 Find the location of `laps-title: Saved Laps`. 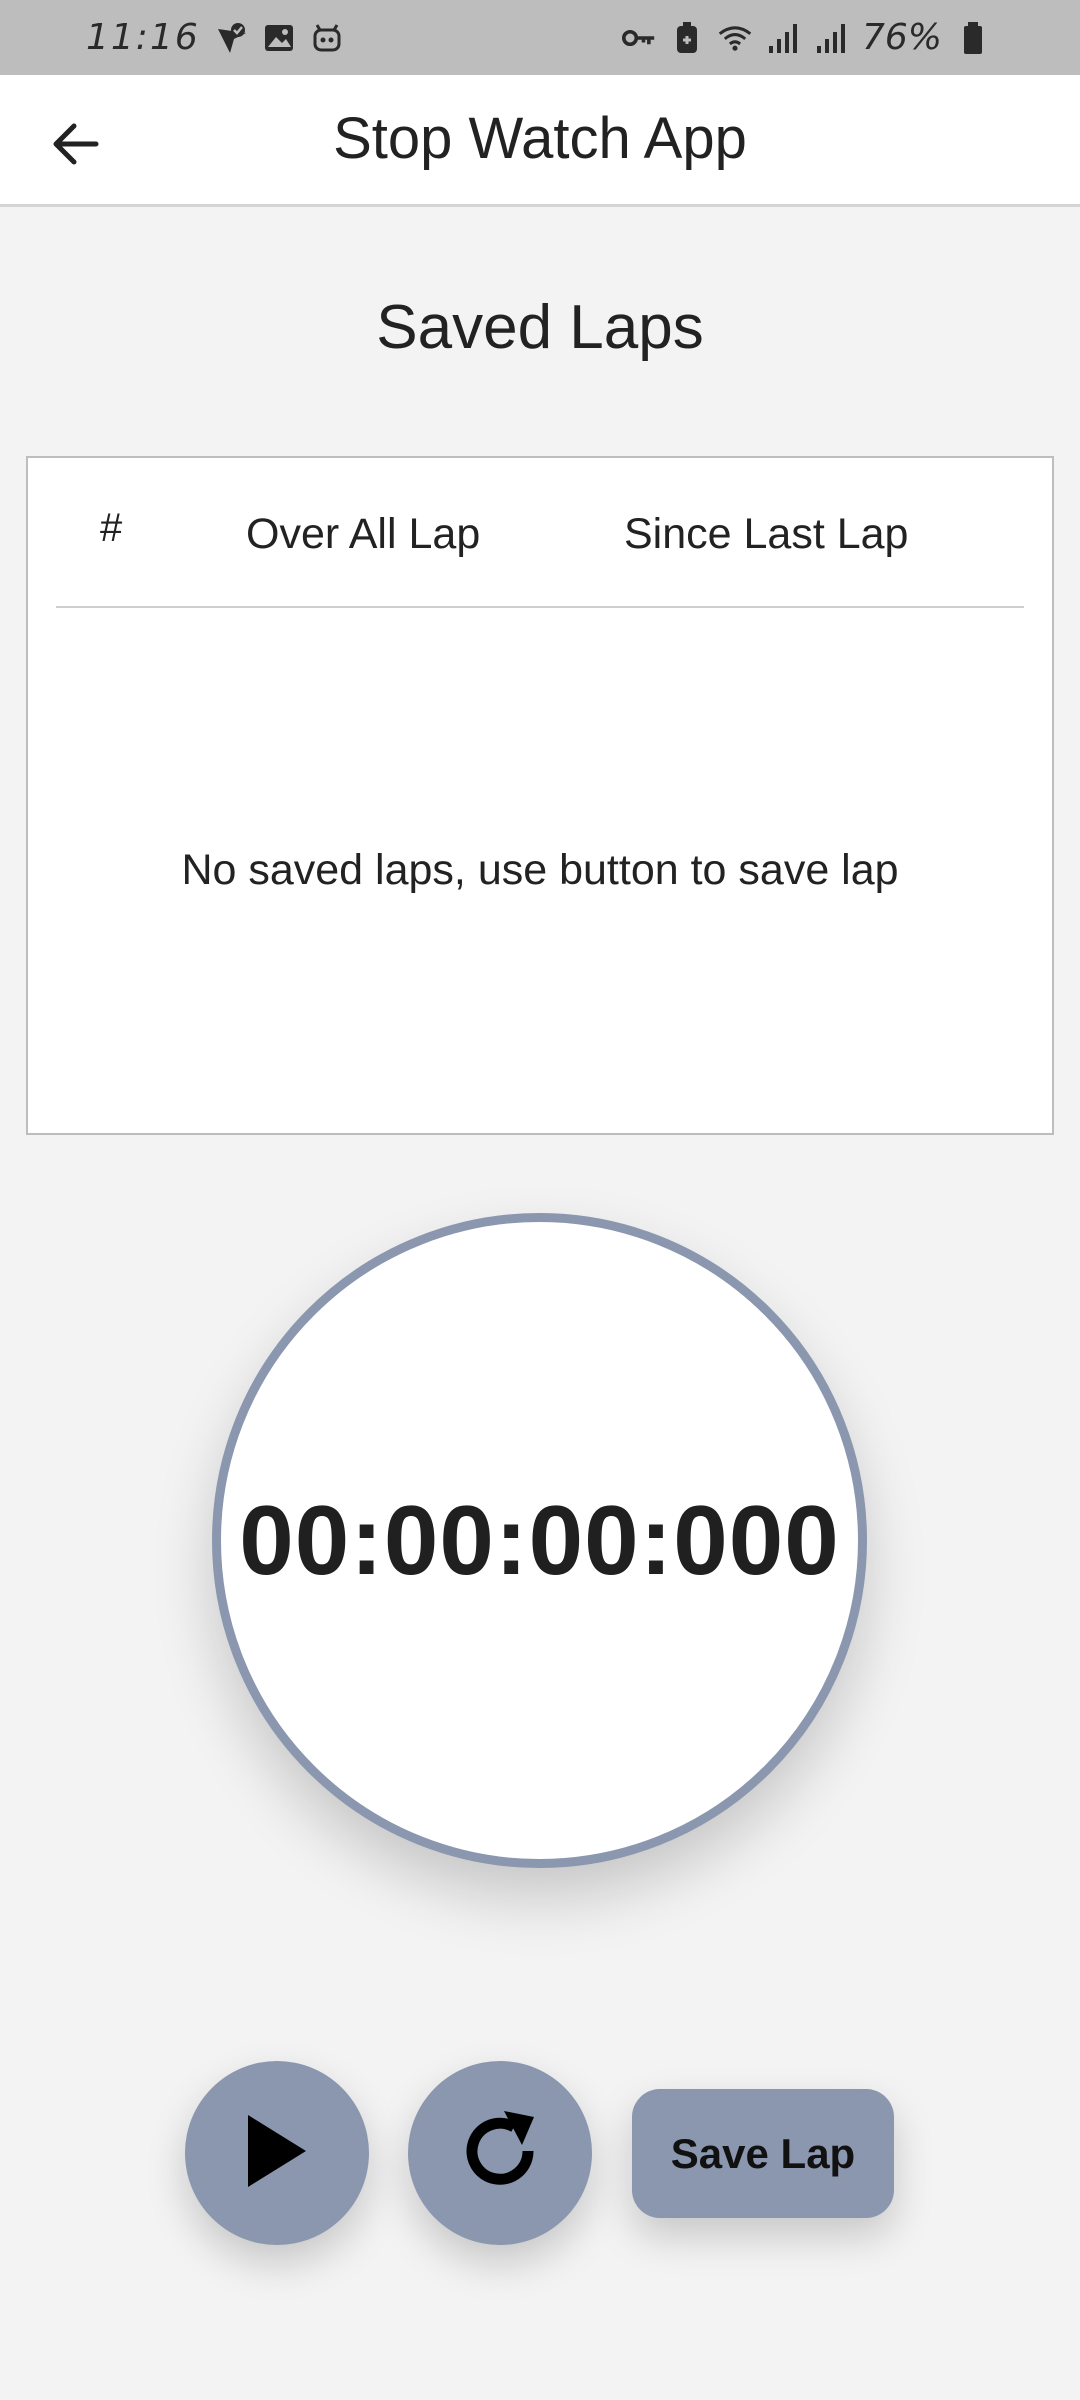

laps-title: Saved Laps is located at coordinates (540, 327).